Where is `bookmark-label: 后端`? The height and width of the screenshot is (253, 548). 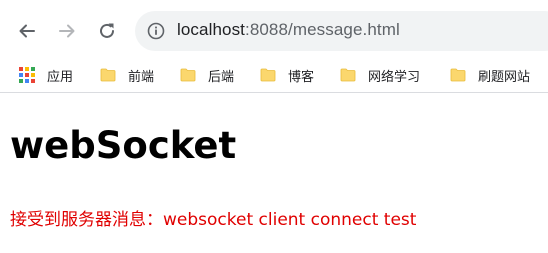 bookmark-label: 后端 is located at coordinates (221, 77).